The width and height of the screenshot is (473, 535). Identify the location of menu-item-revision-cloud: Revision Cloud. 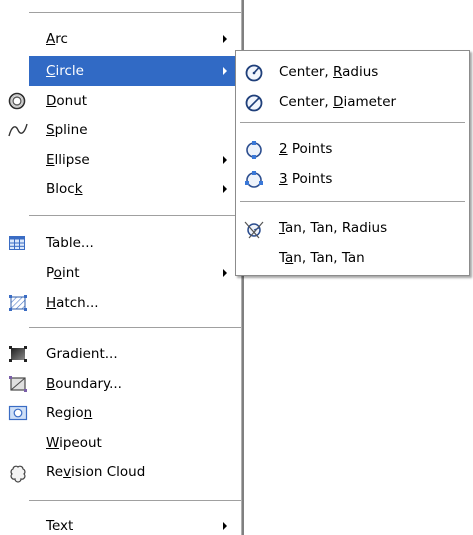
(120, 472).